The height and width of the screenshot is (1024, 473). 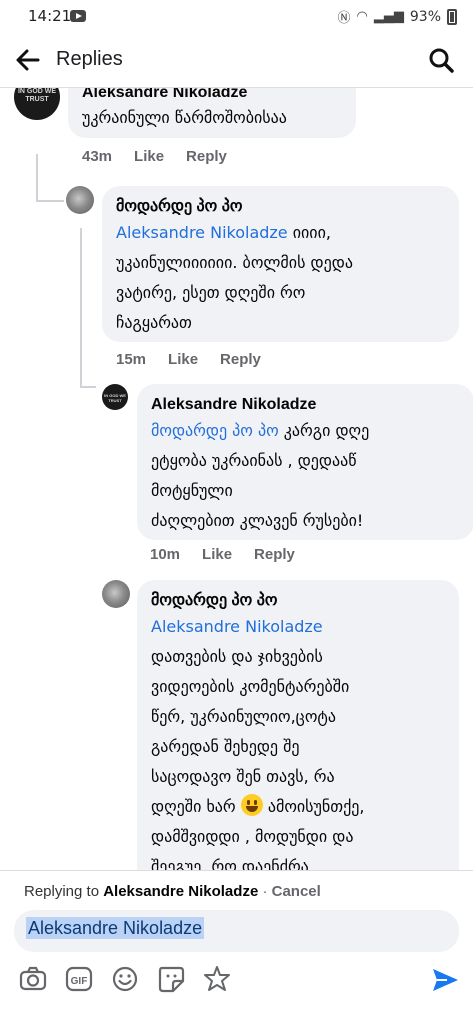 I want to click on comment-text-line: წერ, უკრაინულიო,ცოტა, so click(x=243, y=716).